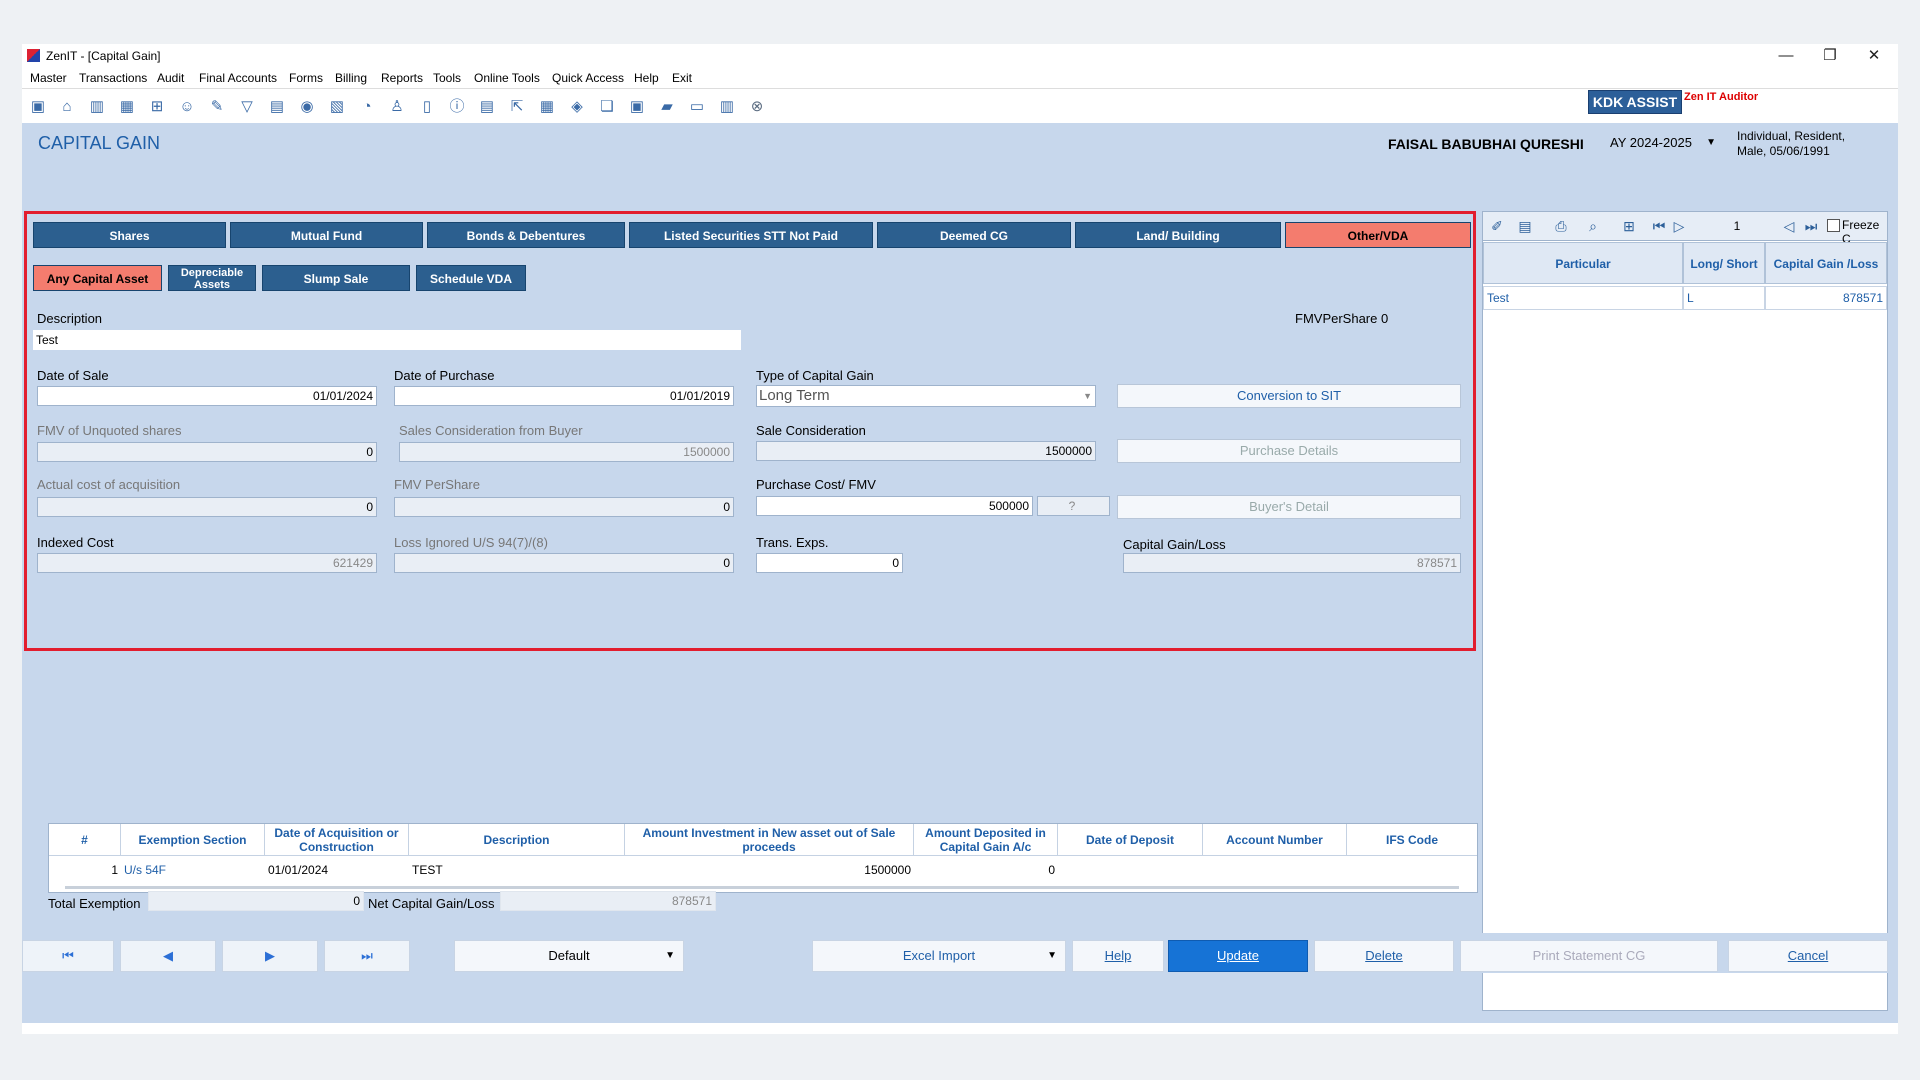  What do you see at coordinates (517, 107) in the screenshot?
I see `export-icon: ⇱` at bounding box center [517, 107].